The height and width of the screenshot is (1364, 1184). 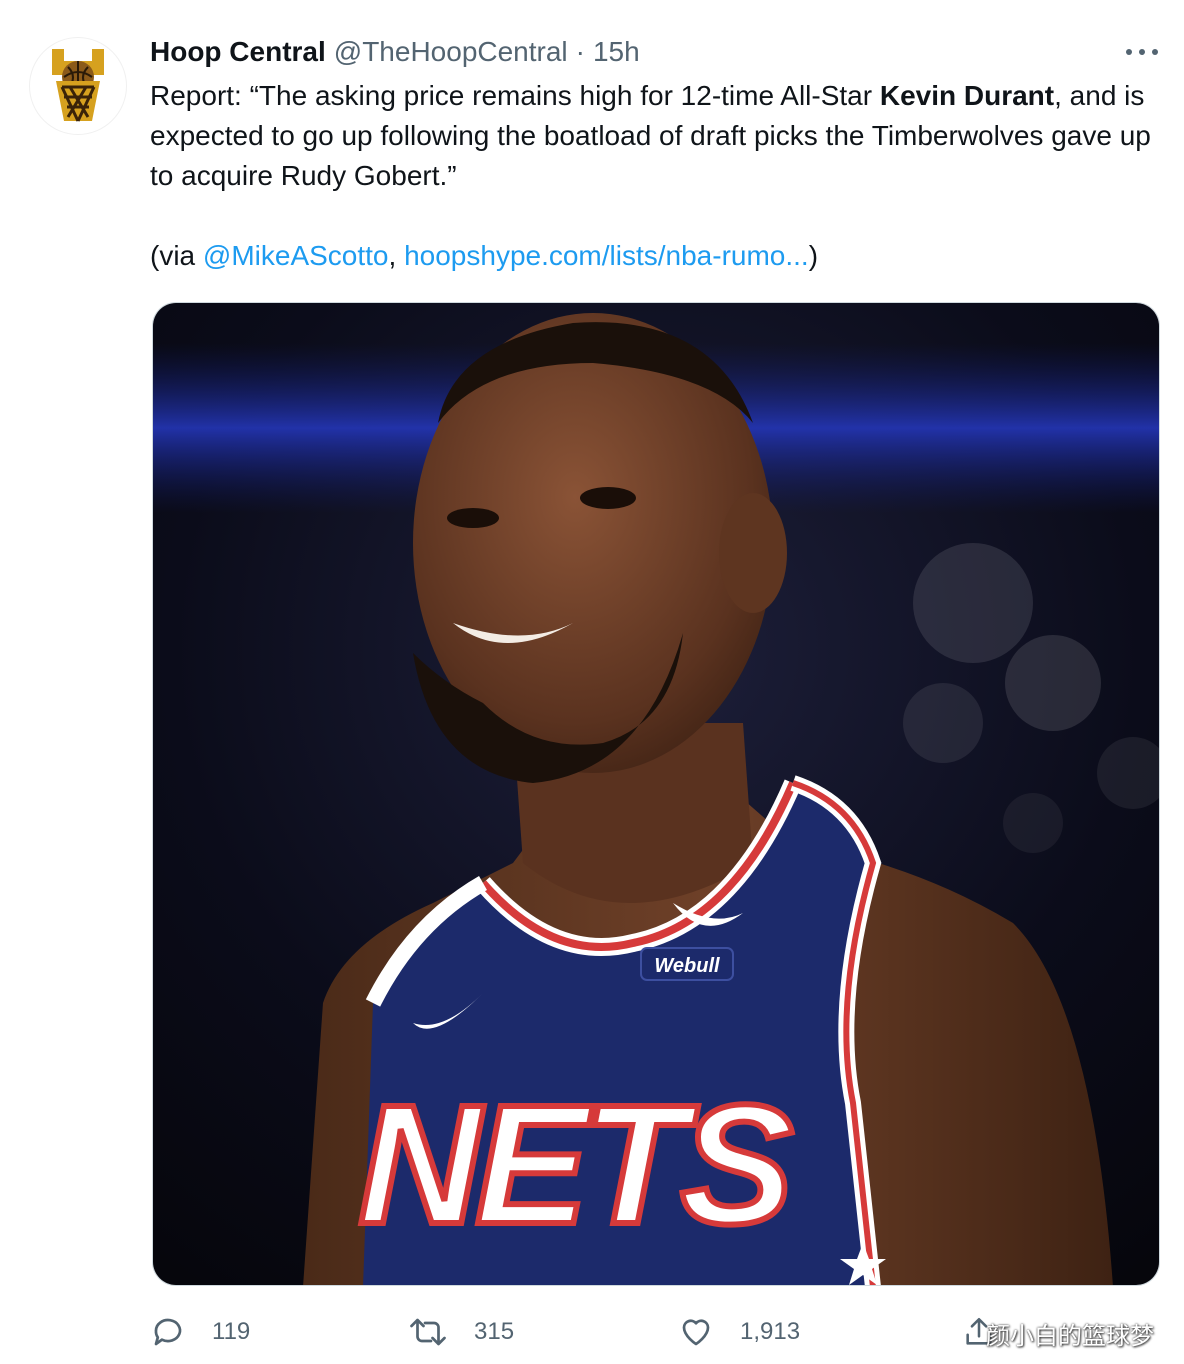 I want to click on watermark: 颜小白的篮球梦, so click(x=1070, y=1336).